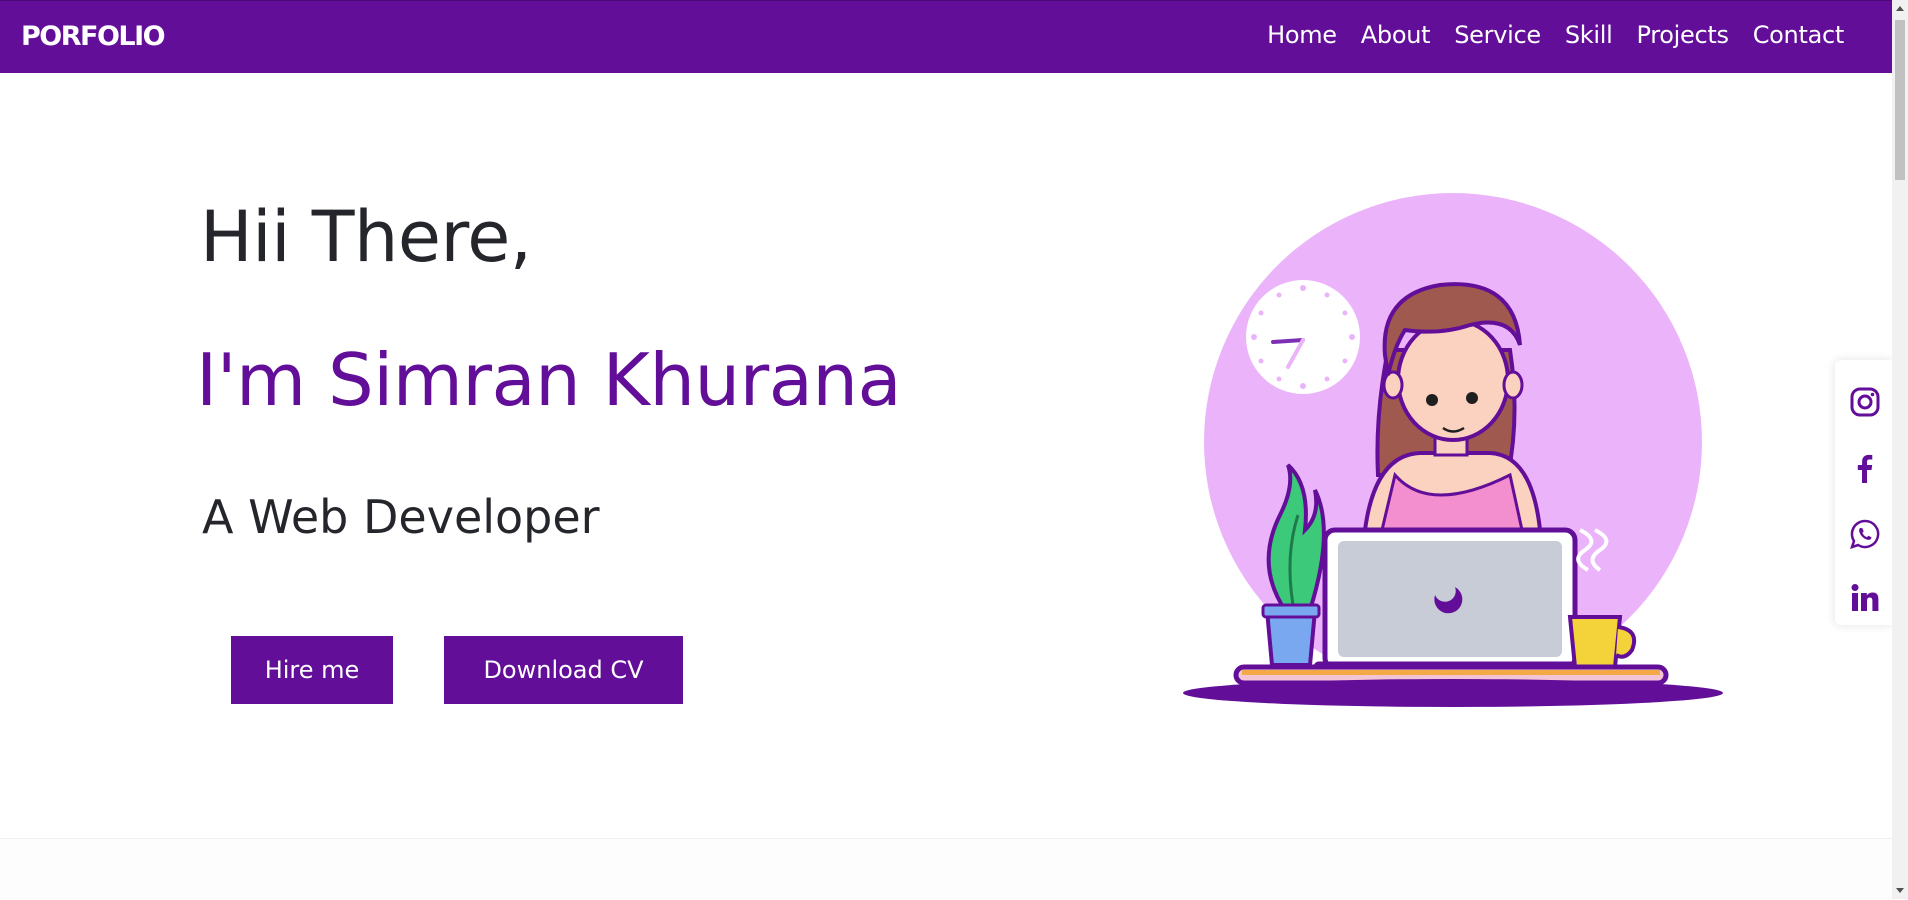 Image resolution: width=1908 pixels, height=900 pixels. What do you see at coordinates (366, 237) in the screenshot?
I see `hero-greeting: Hii There,` at bounding box center [366, 237].